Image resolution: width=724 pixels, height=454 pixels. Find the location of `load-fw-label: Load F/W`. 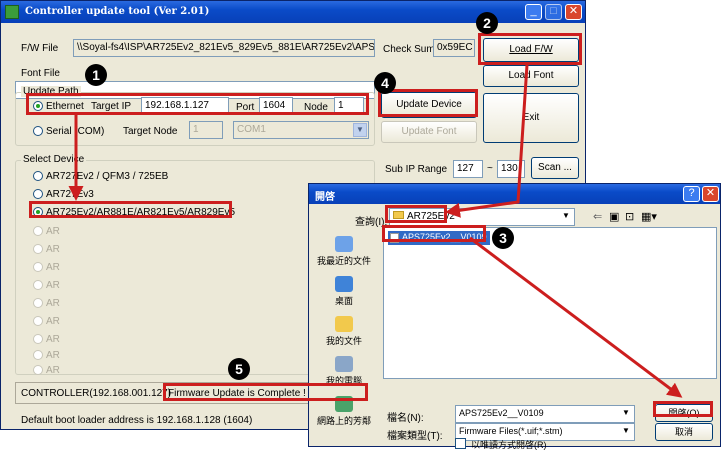

load-fw-label: Load F/W is located at coordinates (531, 49).